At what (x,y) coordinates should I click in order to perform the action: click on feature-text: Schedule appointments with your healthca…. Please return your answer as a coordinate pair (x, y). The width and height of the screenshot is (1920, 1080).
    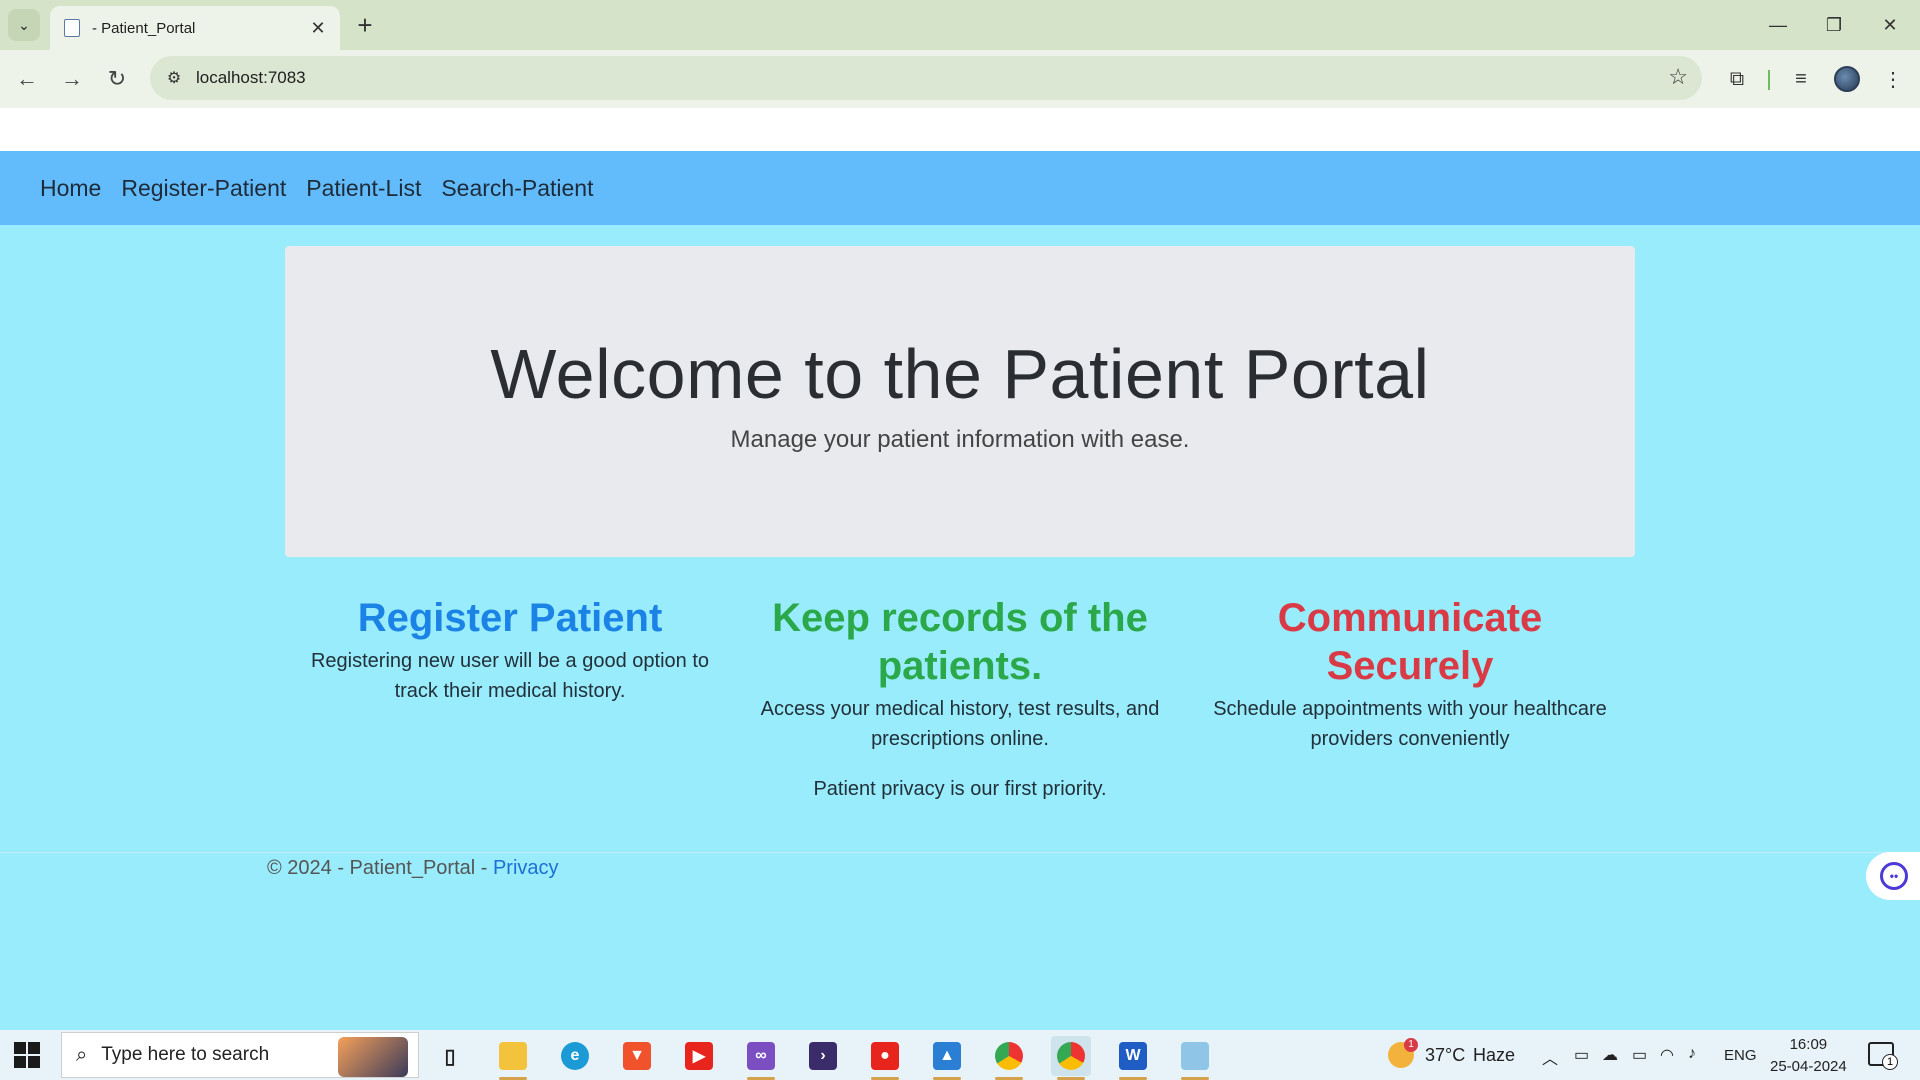
    Looking at the image, I should click on (1410, 724).